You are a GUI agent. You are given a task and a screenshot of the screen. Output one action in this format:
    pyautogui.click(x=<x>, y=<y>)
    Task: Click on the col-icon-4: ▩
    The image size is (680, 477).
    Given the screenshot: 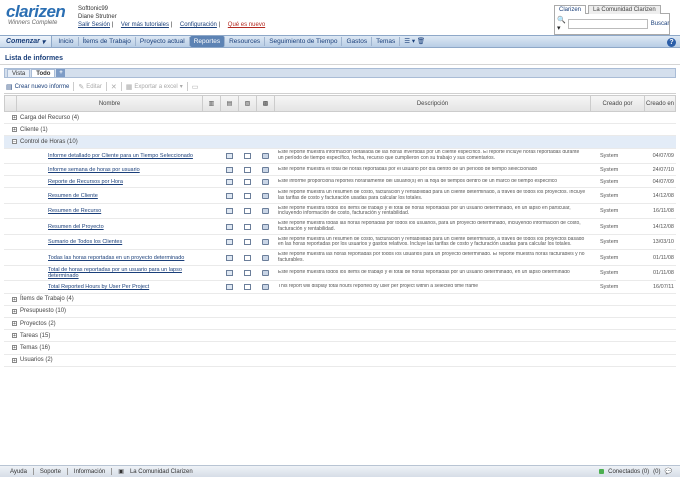 What is the action you would take?
    pyautogui.click(x=266, y=103)
    